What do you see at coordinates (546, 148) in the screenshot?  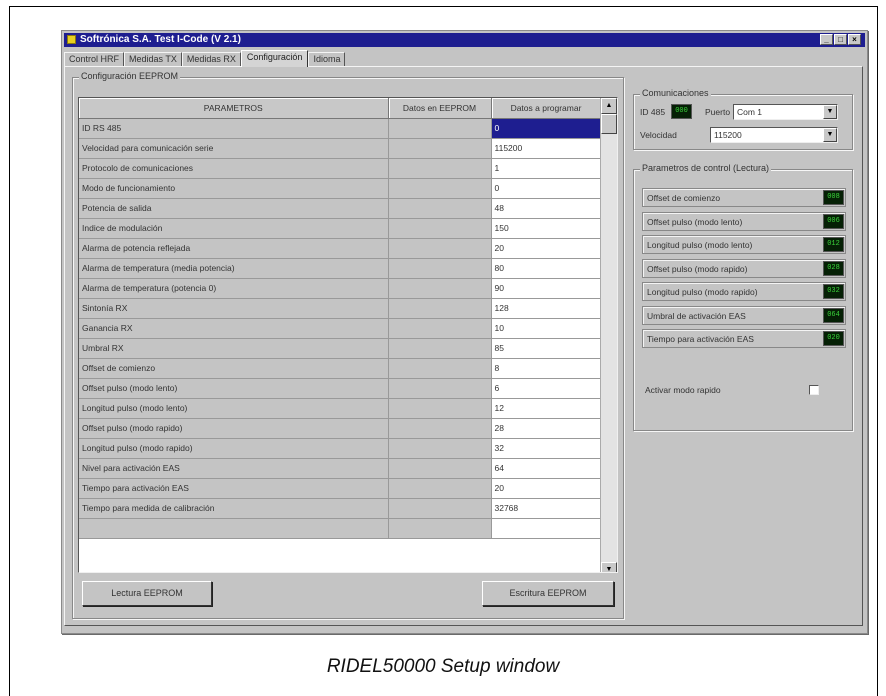 I see `program-value-cell: 115200` at bounding box center [546, 148].